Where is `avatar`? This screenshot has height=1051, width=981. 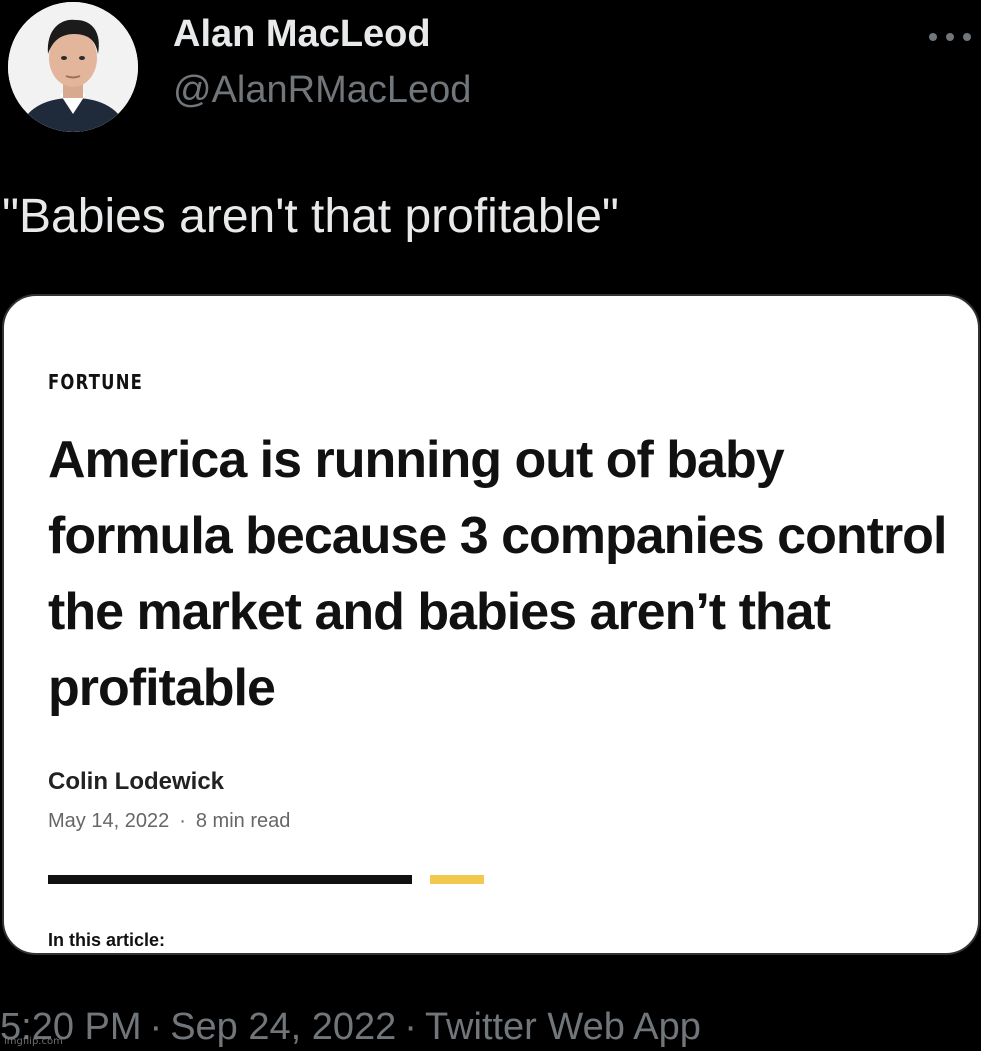 avatar is located at coordinates (73, 67).